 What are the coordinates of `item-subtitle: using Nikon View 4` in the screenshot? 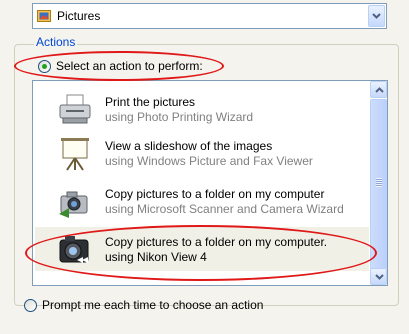 It's located at (156, 257).